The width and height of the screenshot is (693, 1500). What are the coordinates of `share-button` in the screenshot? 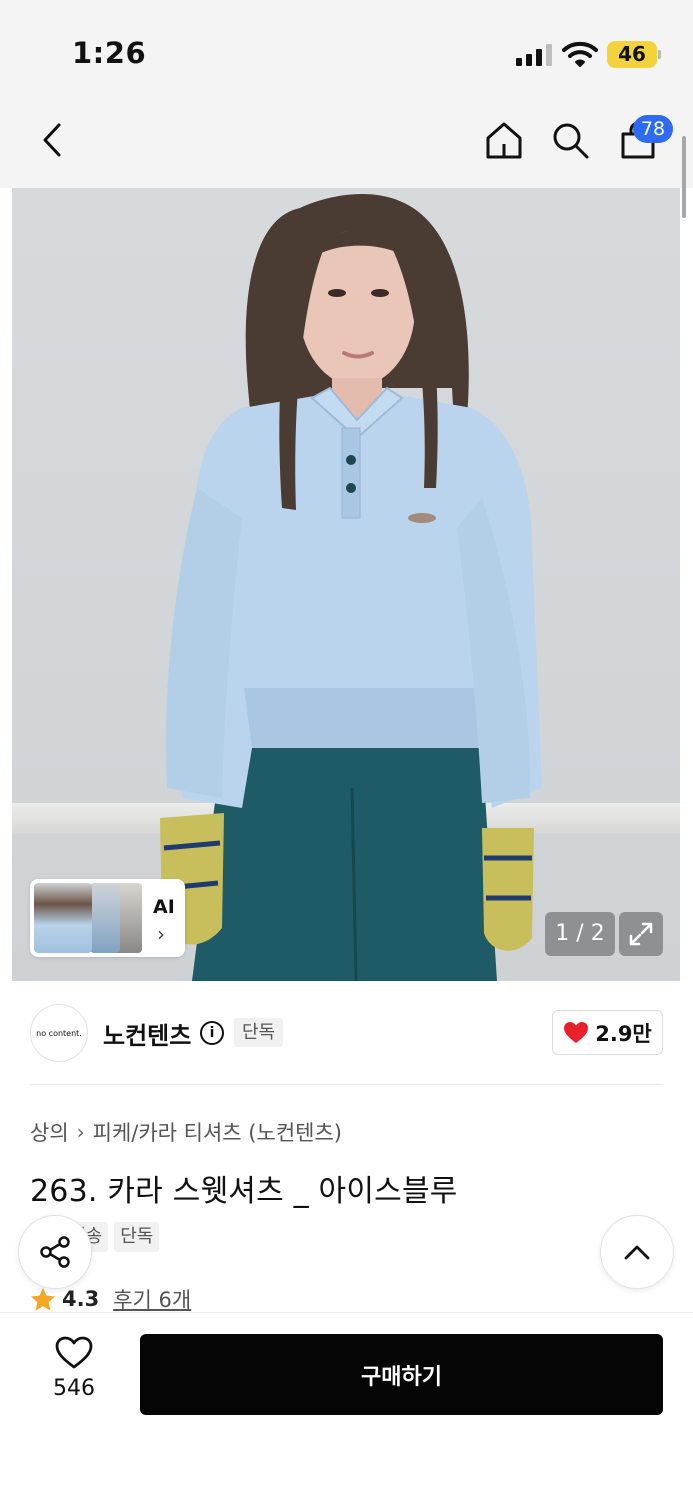 It's located at (55, 1252).